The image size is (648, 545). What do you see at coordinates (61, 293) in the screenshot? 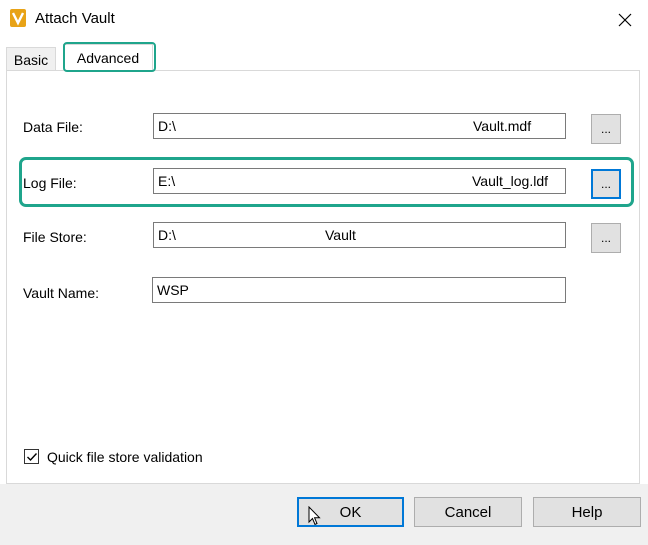
I see `vault-name-label: Vault Name:` at bounding box center [61, 293].